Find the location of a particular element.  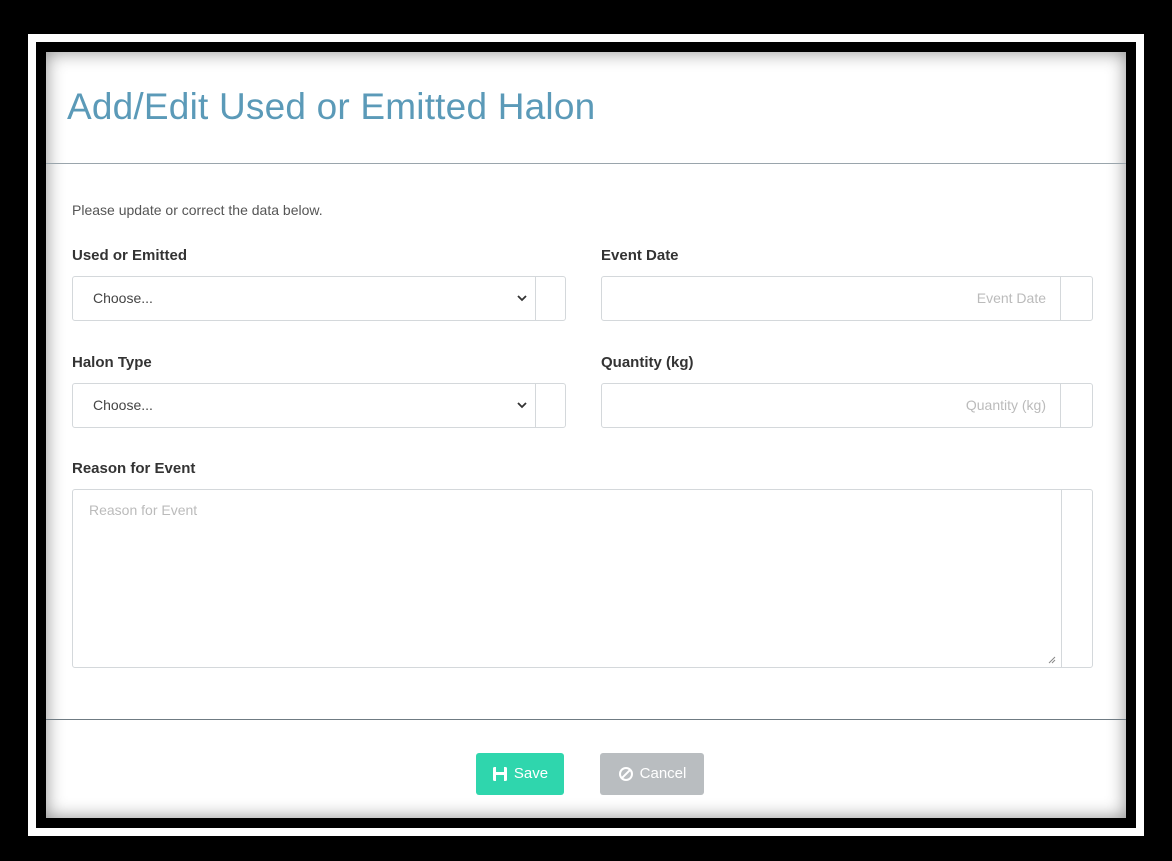

halon-type-label: Halon Type is located at coordinates (112, 362).